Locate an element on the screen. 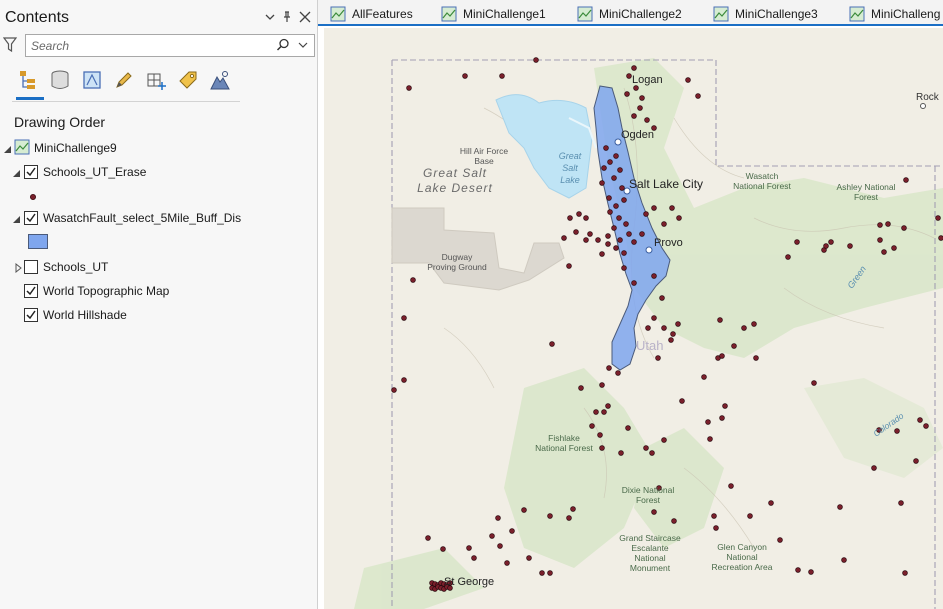 The height and width of the screenshot is (609, 943). collapse-triangle-icon is located at coordinates (16, 172).